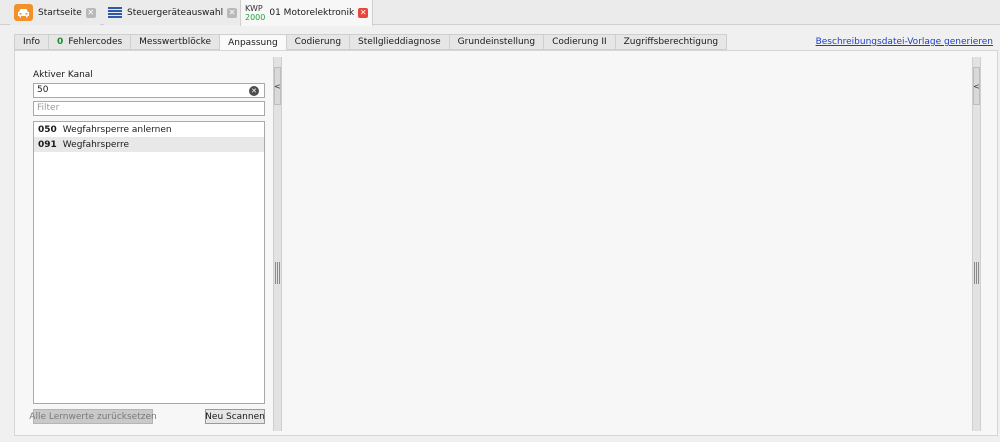  I want to click on collapse-right-icon: <, so click(976, 86).